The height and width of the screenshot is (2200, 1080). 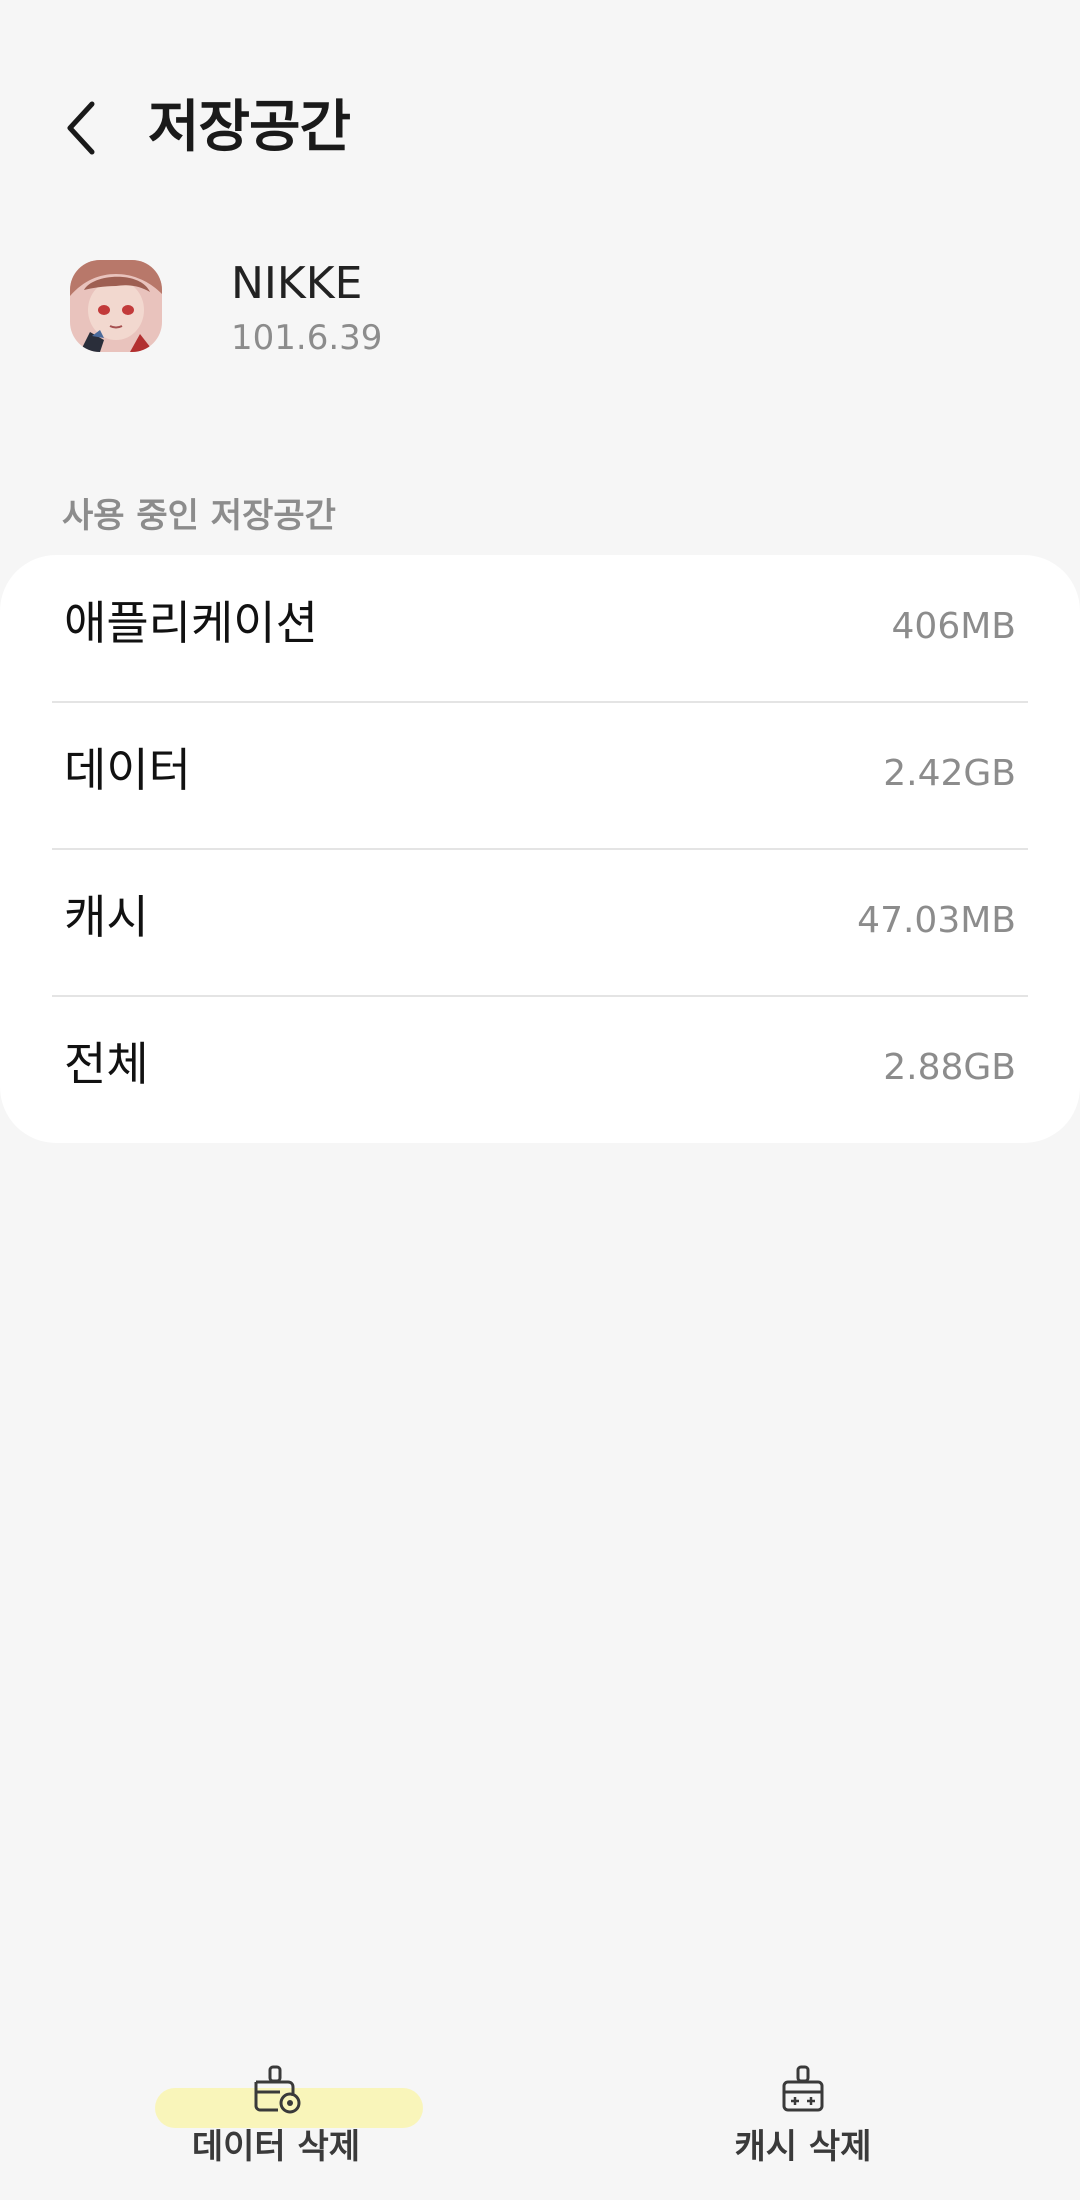 I want to click on back-button, so click(x=82, y=128).